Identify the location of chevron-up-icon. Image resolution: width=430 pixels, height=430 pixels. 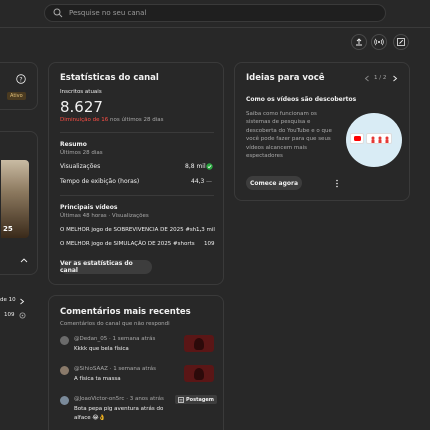
(24, 260).